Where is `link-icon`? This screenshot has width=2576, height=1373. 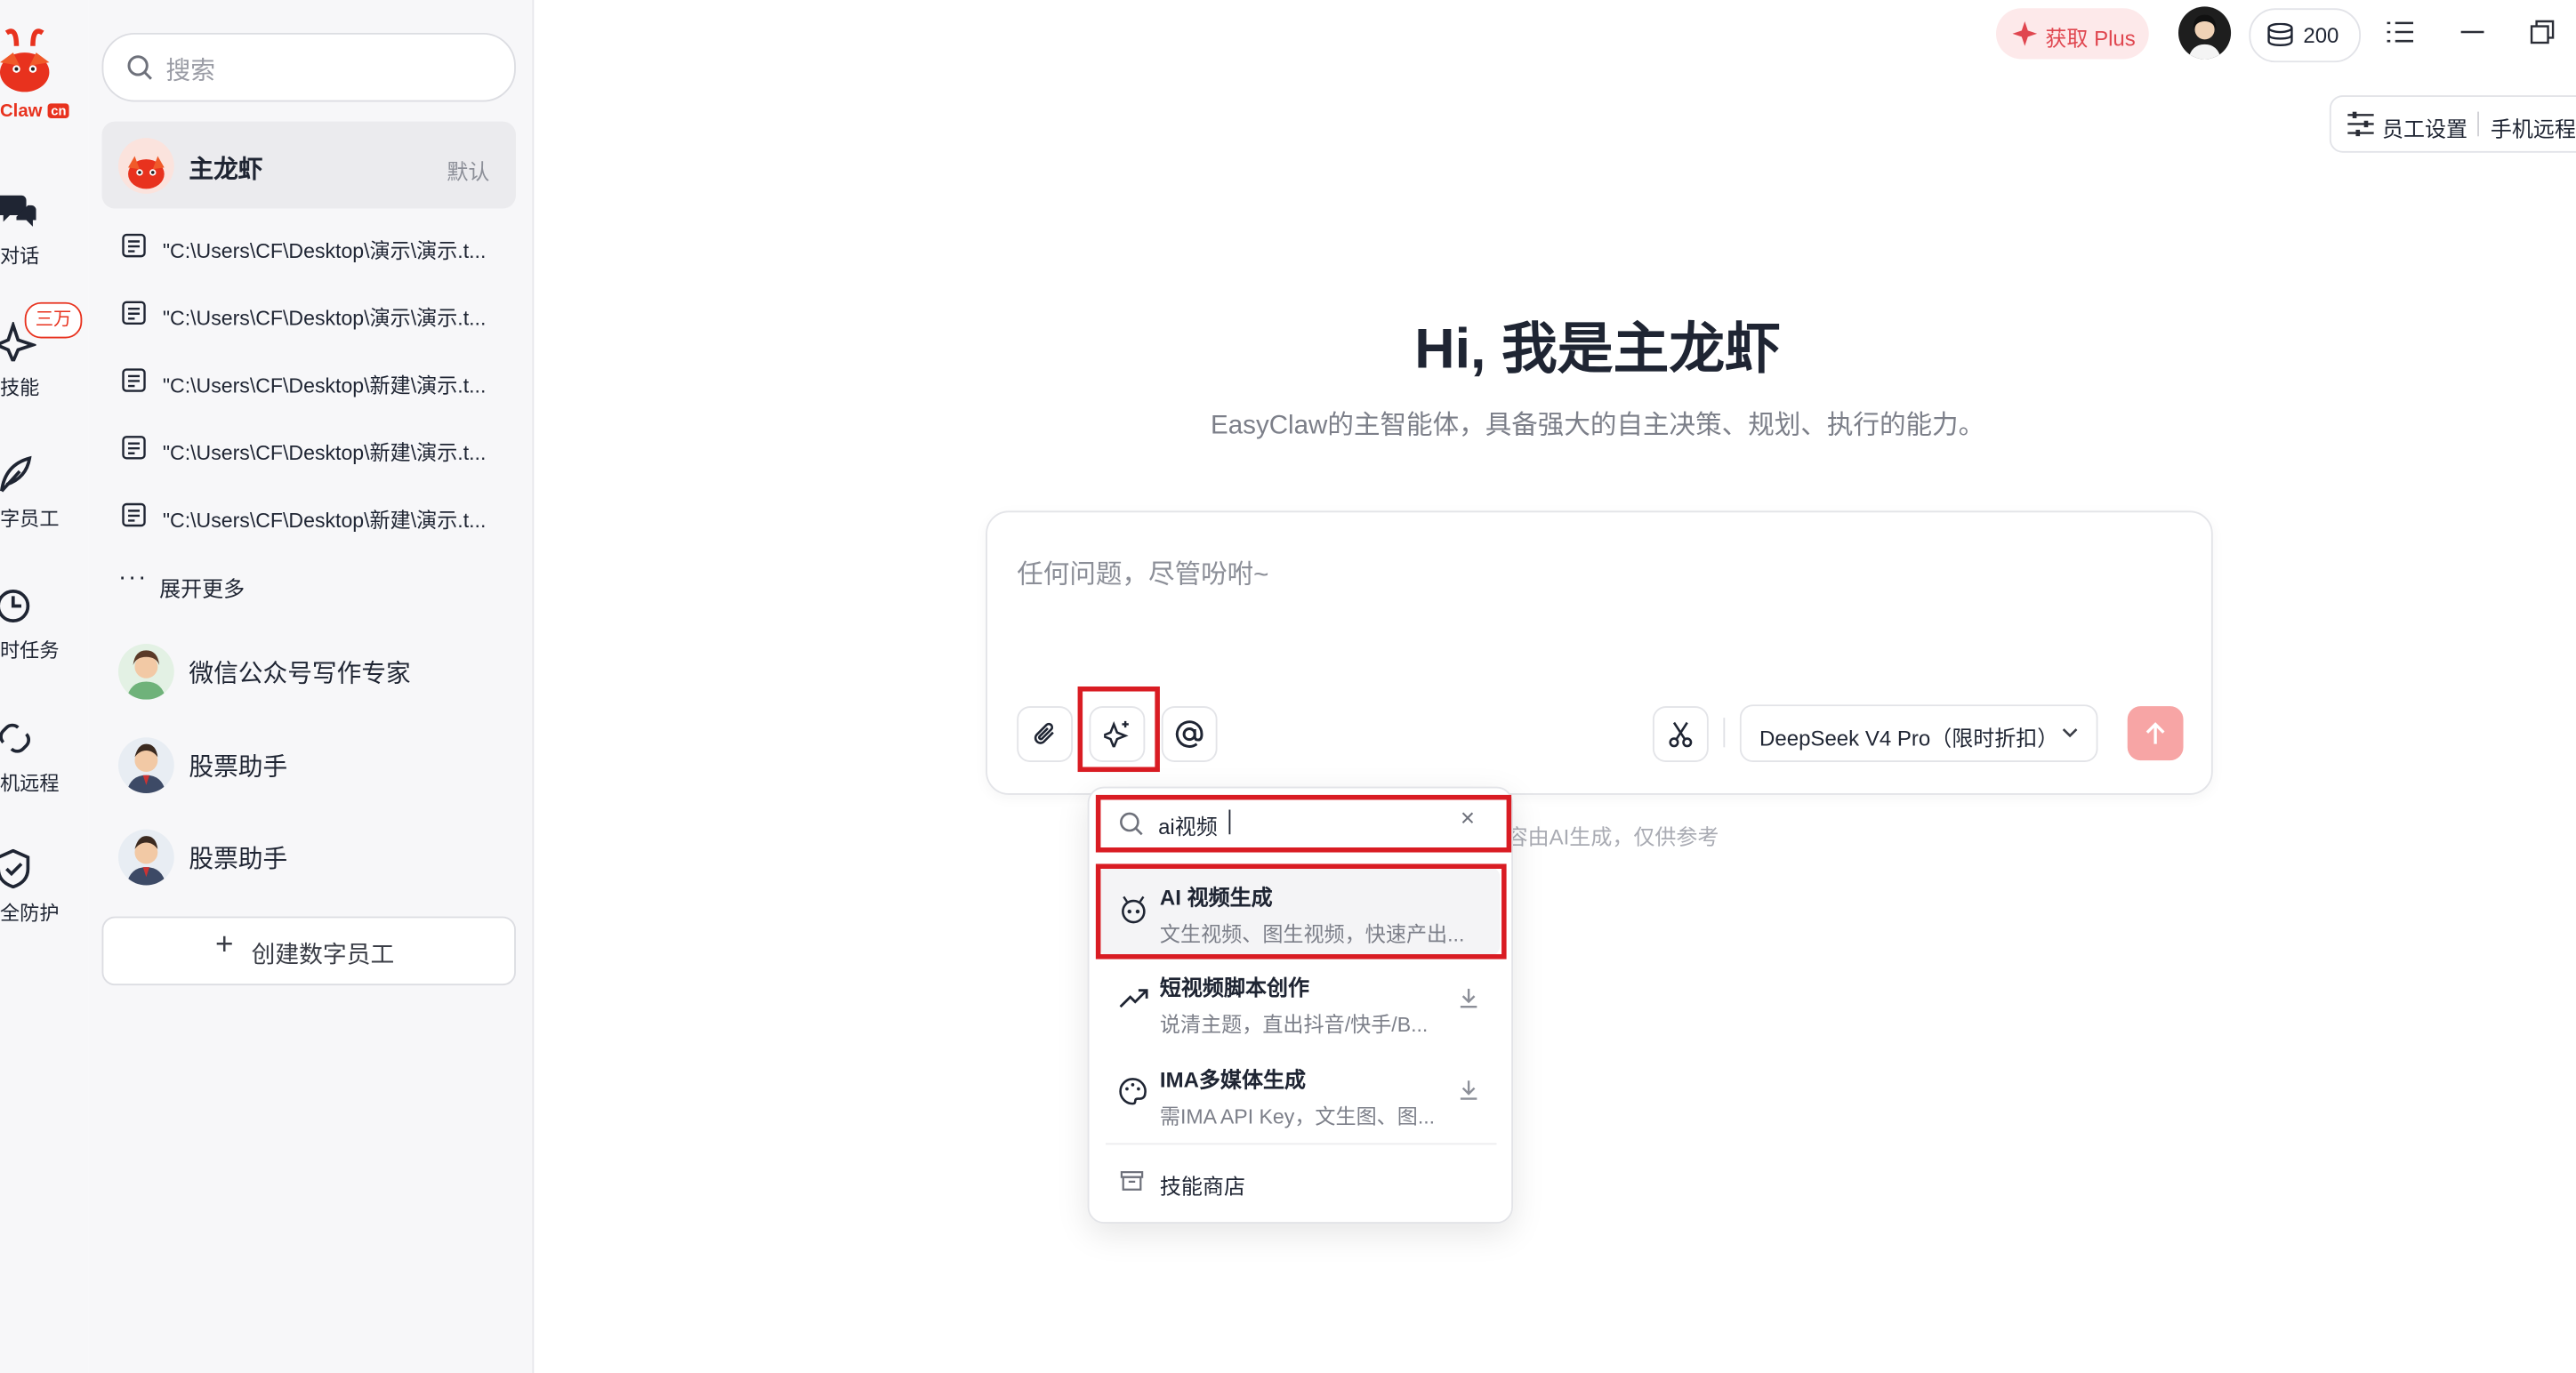
link-icon is located at coordinates (15, 738).